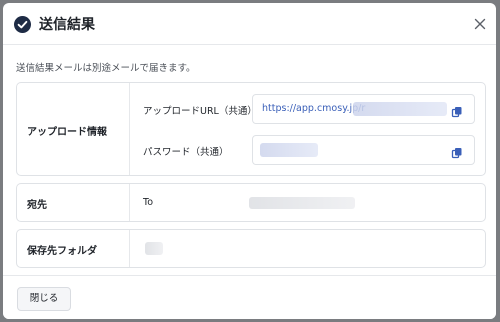 The height and width of the screenshot is (322, 500). Describe the element at coordinates (302, 203) in the screenshot. I see `redacted-recipient` at that location.